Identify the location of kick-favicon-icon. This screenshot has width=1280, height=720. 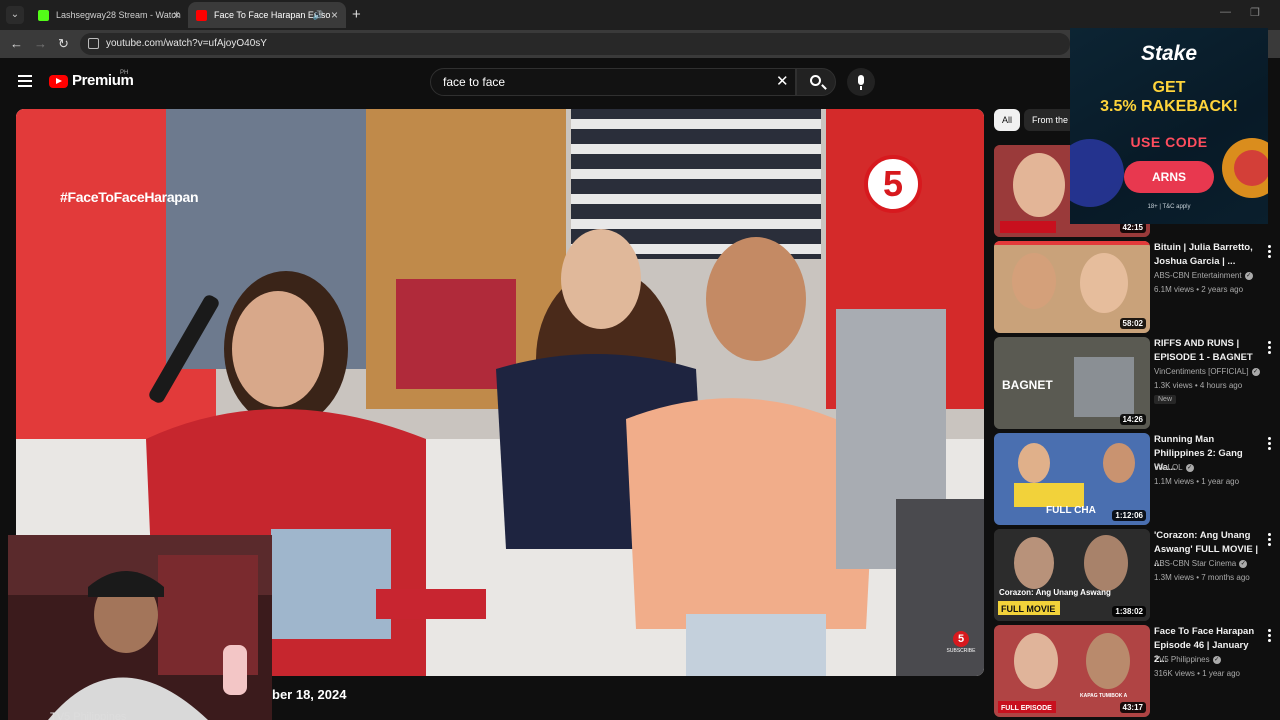
(43, 15).